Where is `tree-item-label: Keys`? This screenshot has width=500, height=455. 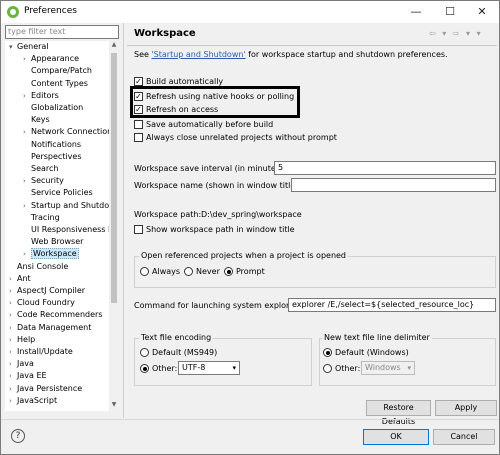 tree-item-label: Keys is located at coordinates (40, 120).